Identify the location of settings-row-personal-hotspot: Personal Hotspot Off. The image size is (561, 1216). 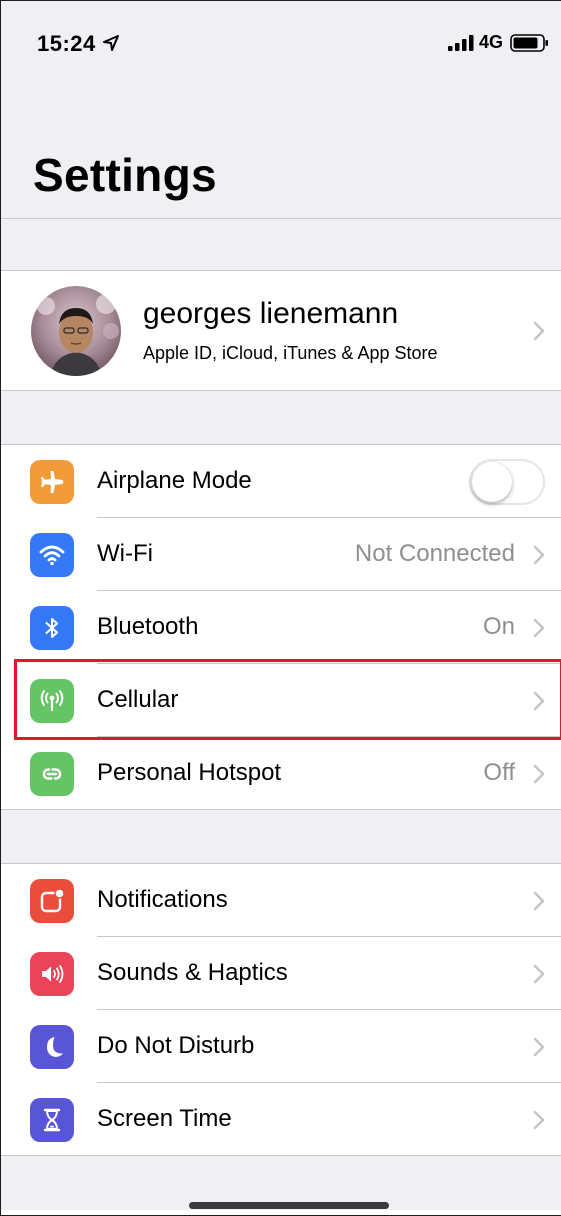
(281, 773).